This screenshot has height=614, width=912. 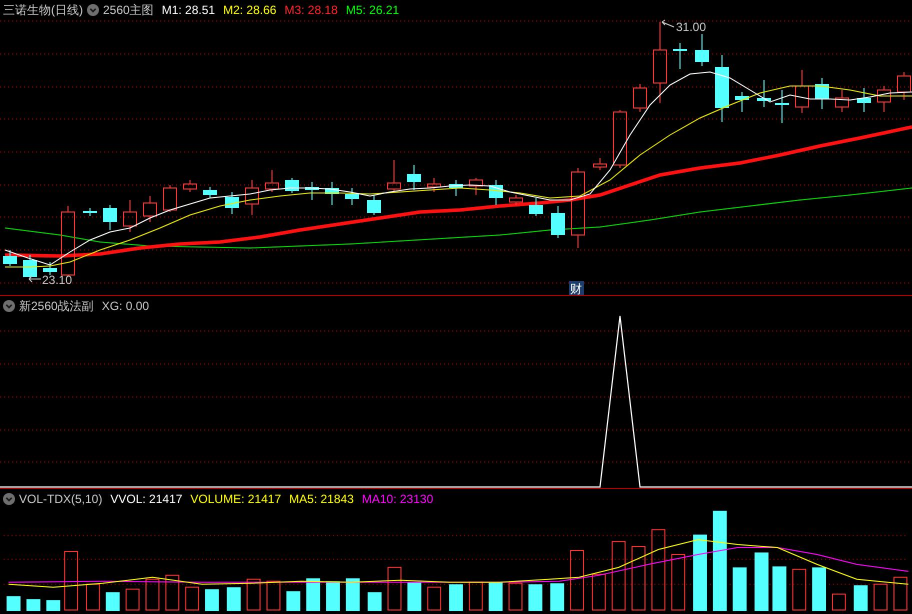 What do you see at coordinates (236, 499) in the screenshot?
I see `indicator-value: VOLUME: 21417` at bounding box center [236, 499].